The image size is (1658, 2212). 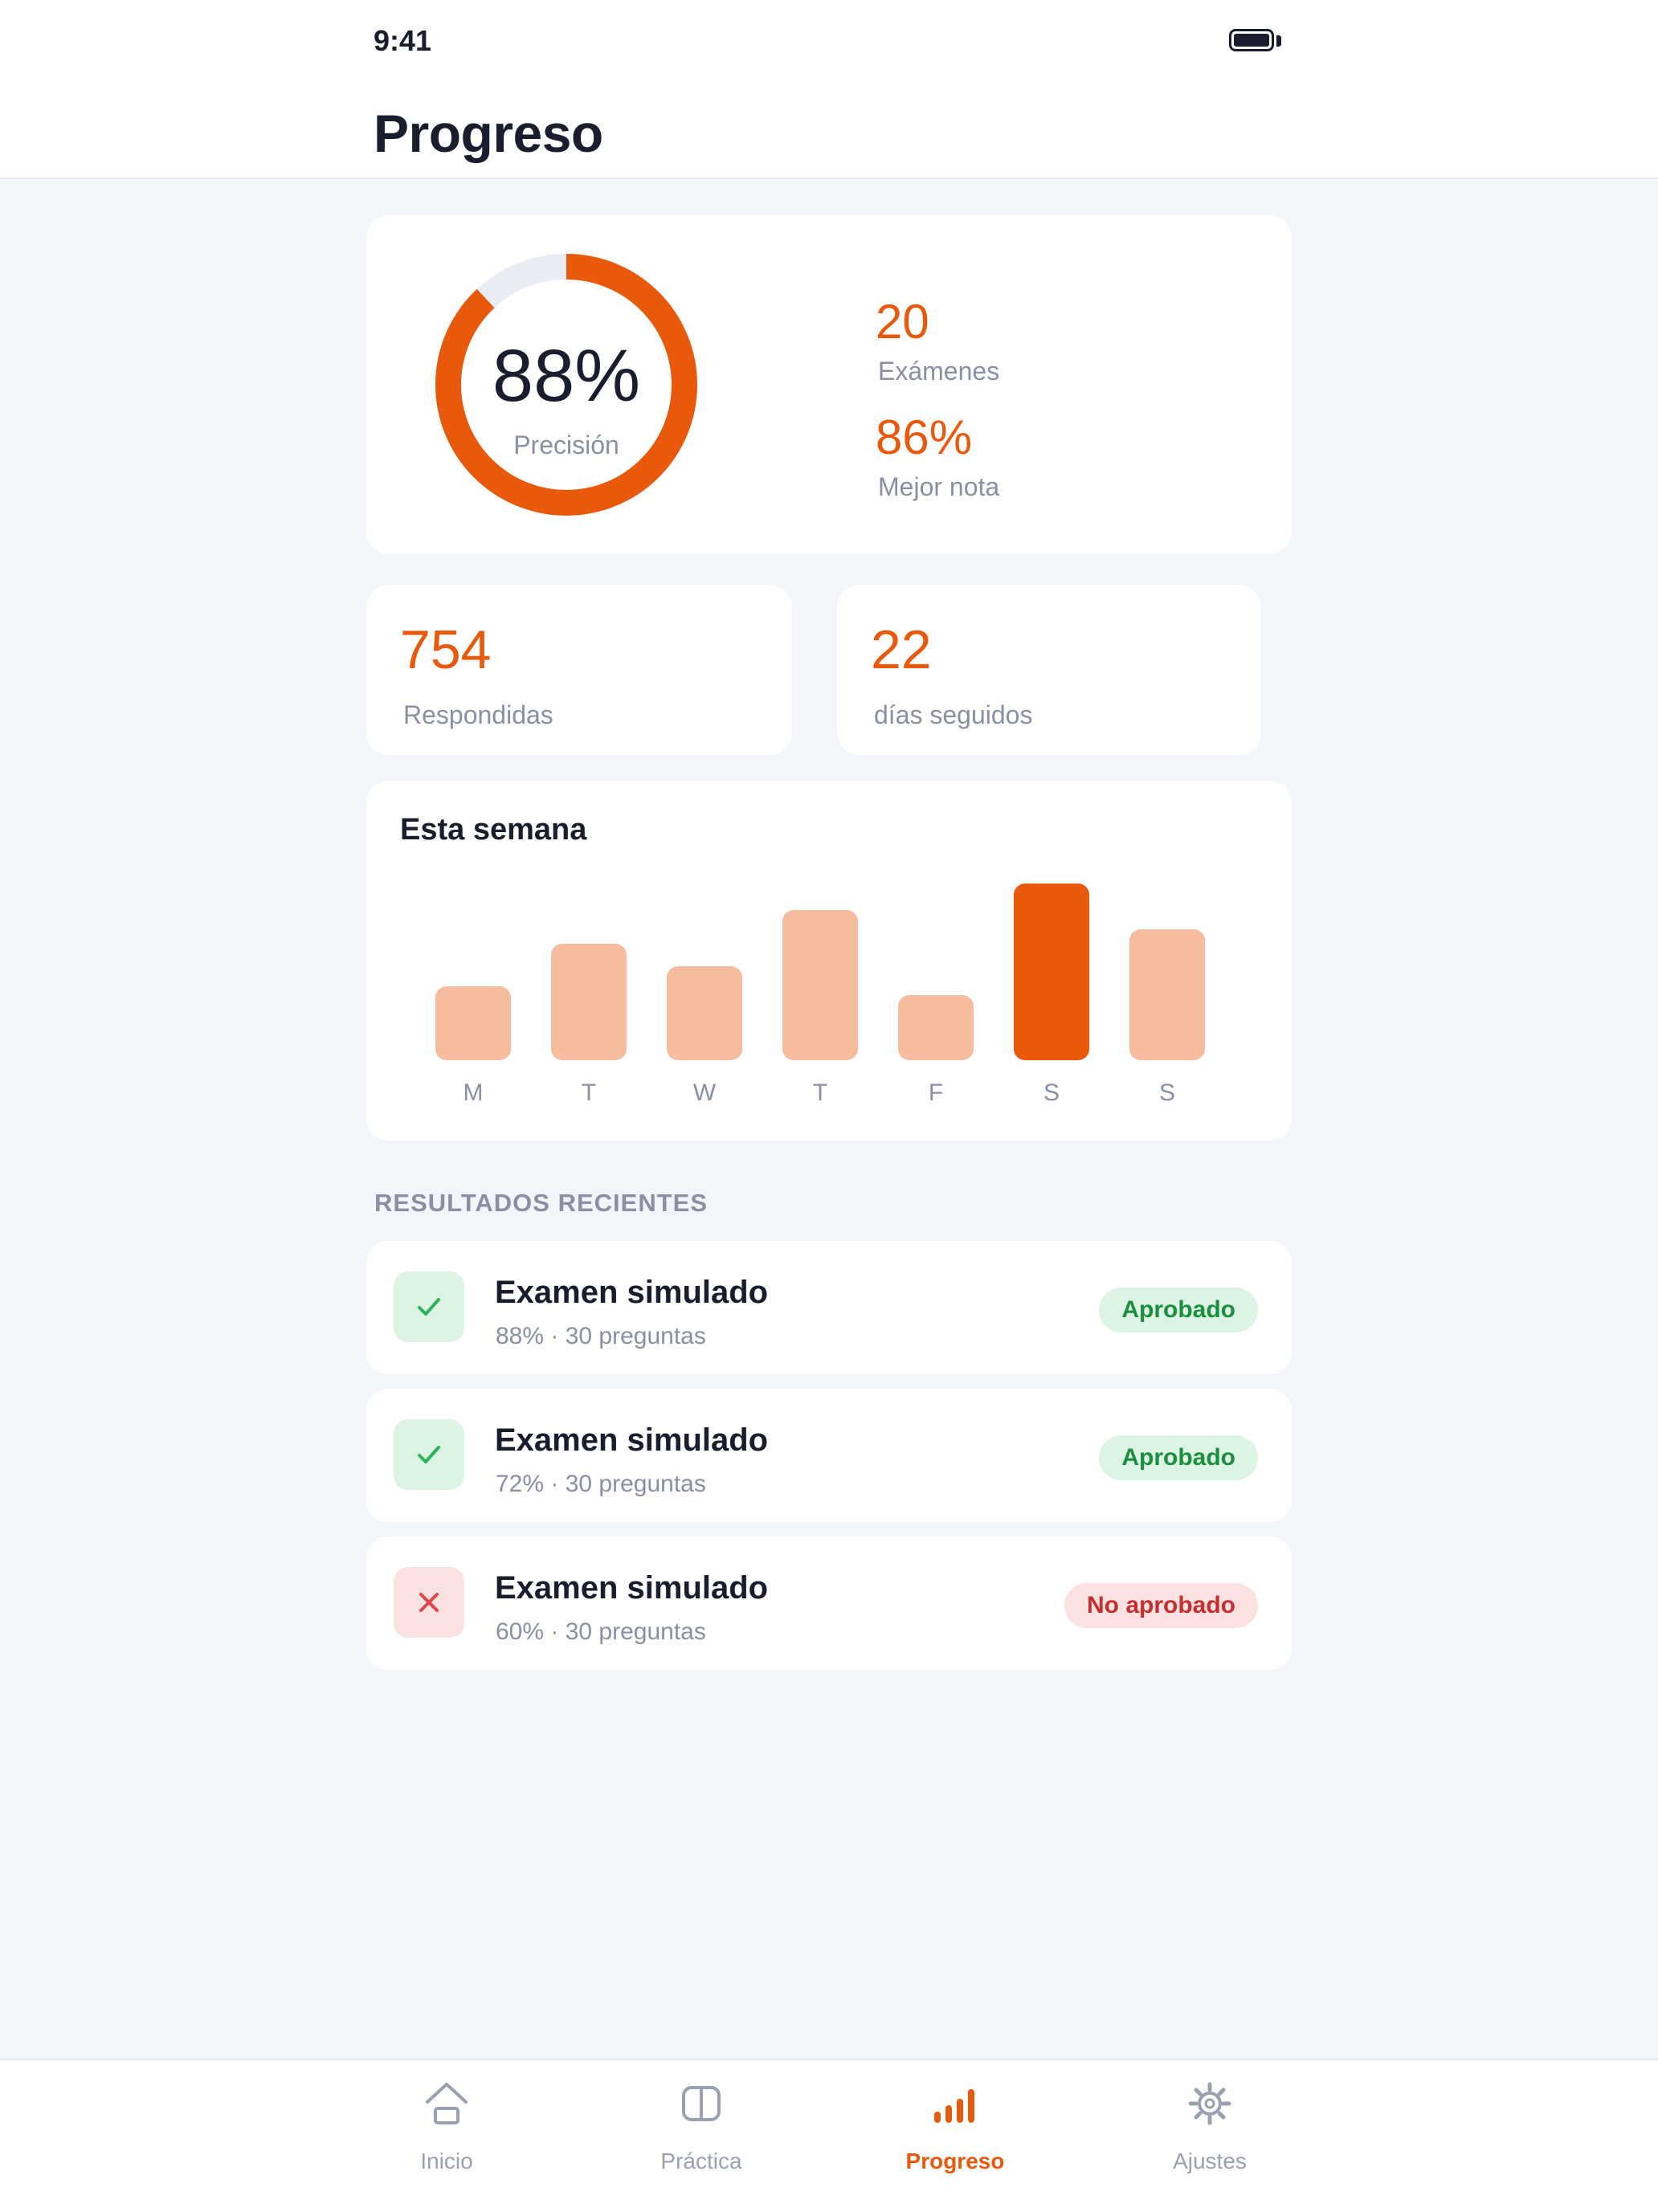 What do you see at coordinates (955, 2161) in the screenshot?
I see `tab-label: Progreso` at bounding box center [955, 2161].